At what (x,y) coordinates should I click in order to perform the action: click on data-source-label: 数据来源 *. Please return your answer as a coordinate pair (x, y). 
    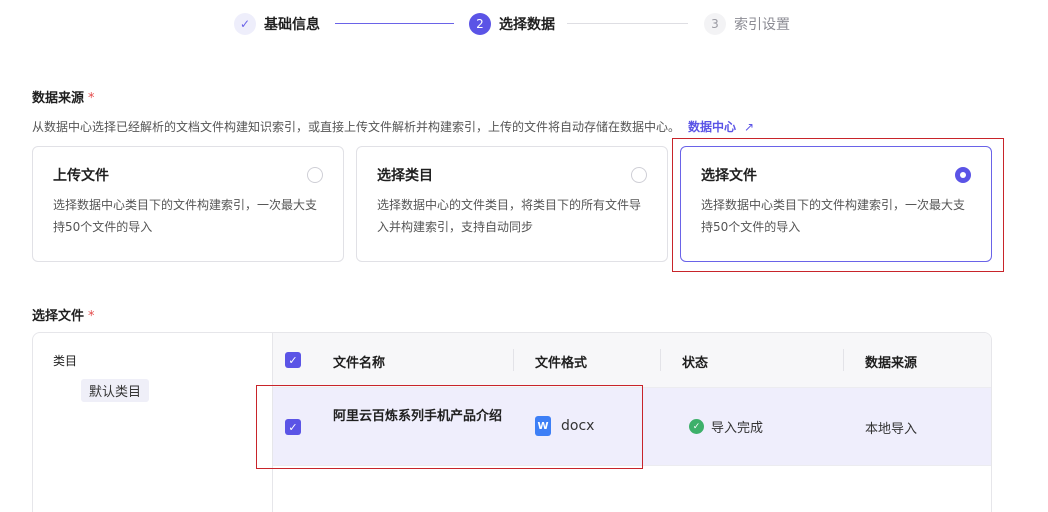
    Looking at the image, I should click on (63, 96).